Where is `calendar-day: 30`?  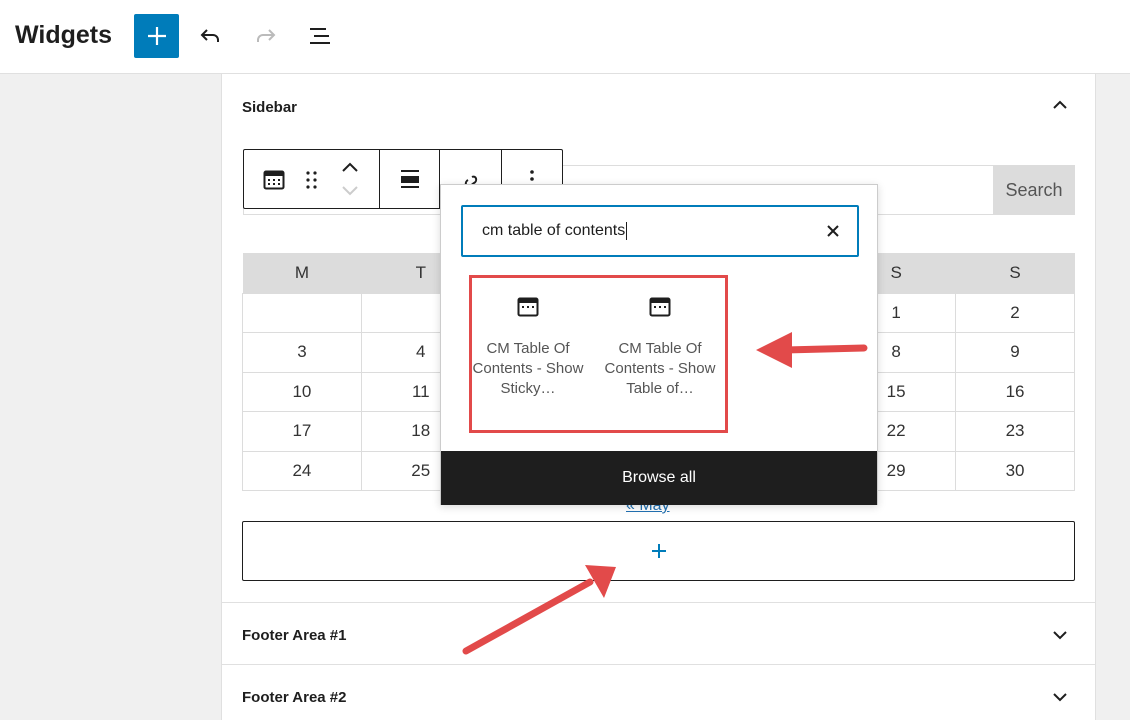 calendar-day: 30 is located at coordinates (1015, 470).